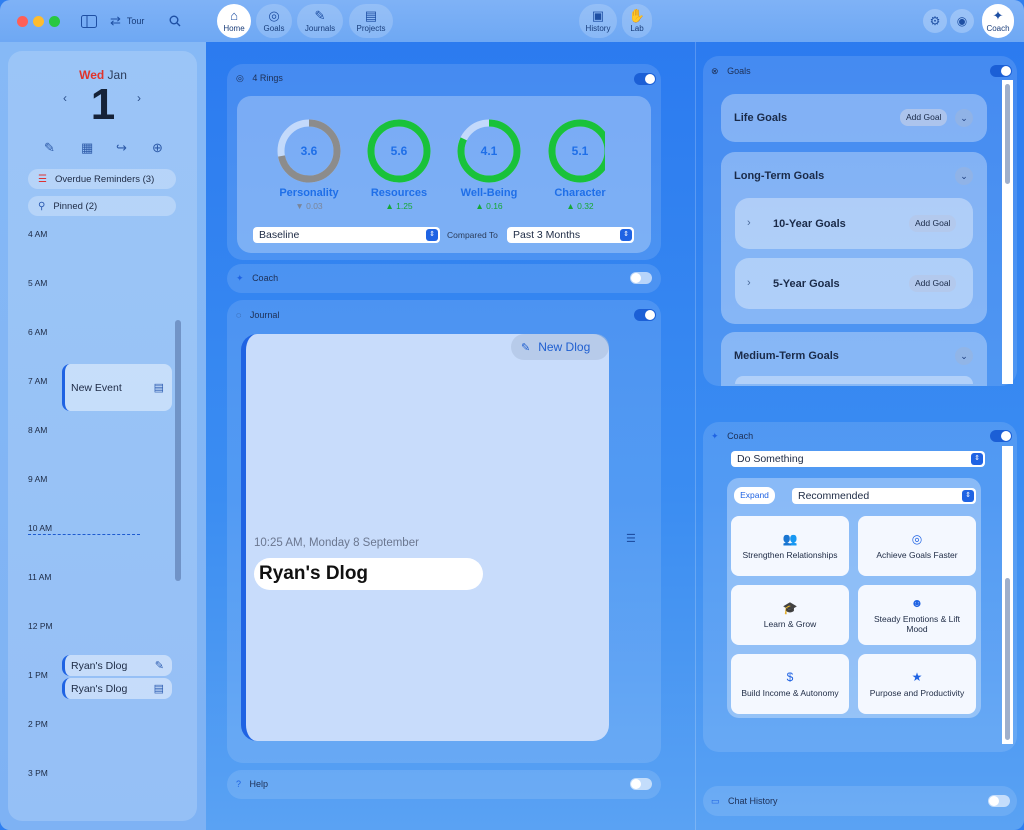 This screenshot has width=1024, height=830. Describe the element at coordinates (89, 21) in the screenshot. I see `sidebar-toggle-icon` at that location.